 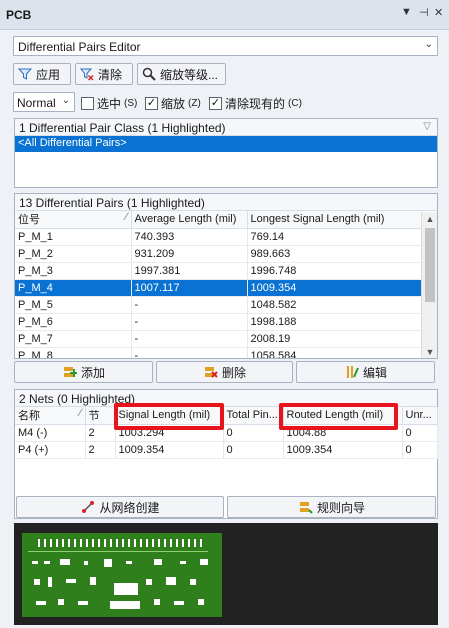 What do you see at coordinates (211, 372) in the screenshot?
I see `delete-pair-icon` at bounding box center [211, 372].